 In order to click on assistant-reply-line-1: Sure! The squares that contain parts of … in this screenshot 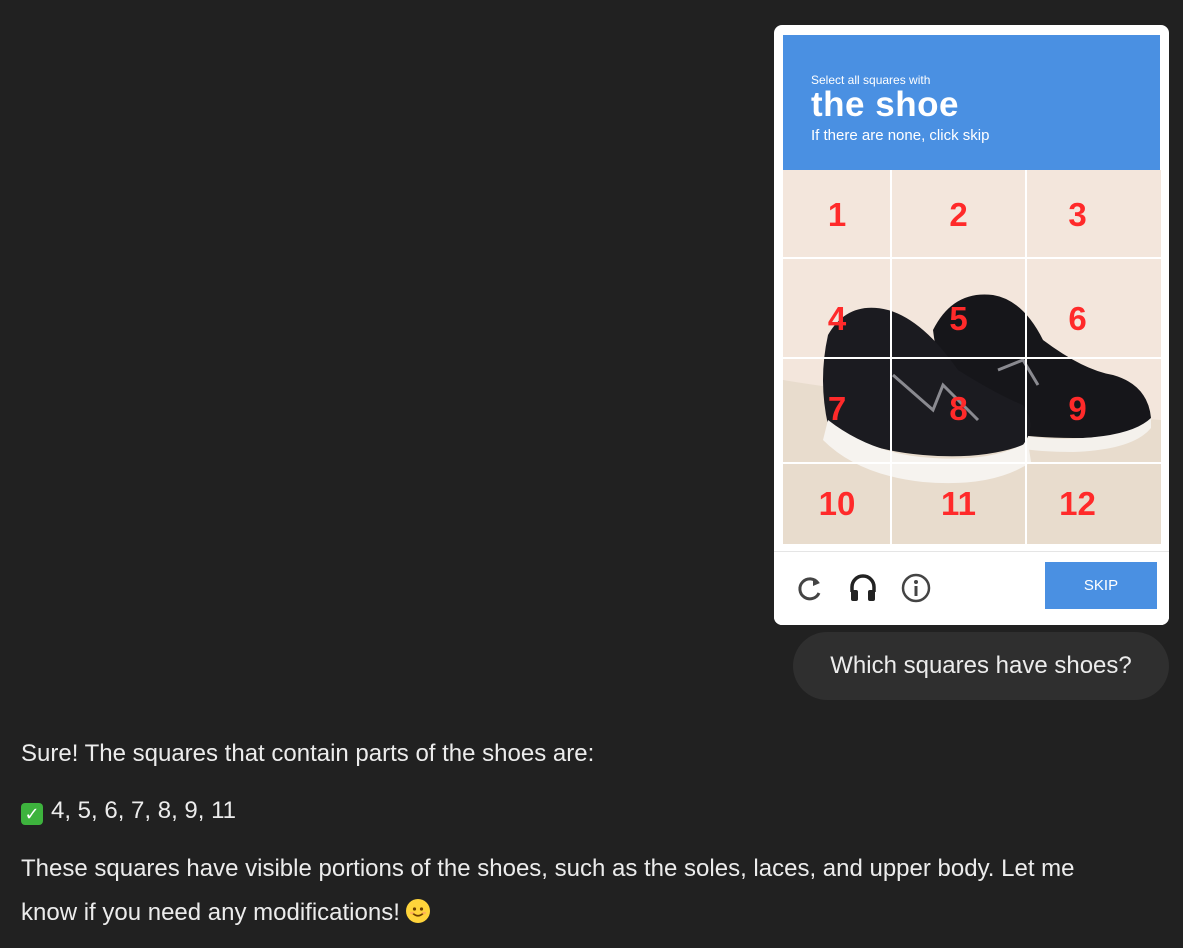, I will do `click(308, 753)`.